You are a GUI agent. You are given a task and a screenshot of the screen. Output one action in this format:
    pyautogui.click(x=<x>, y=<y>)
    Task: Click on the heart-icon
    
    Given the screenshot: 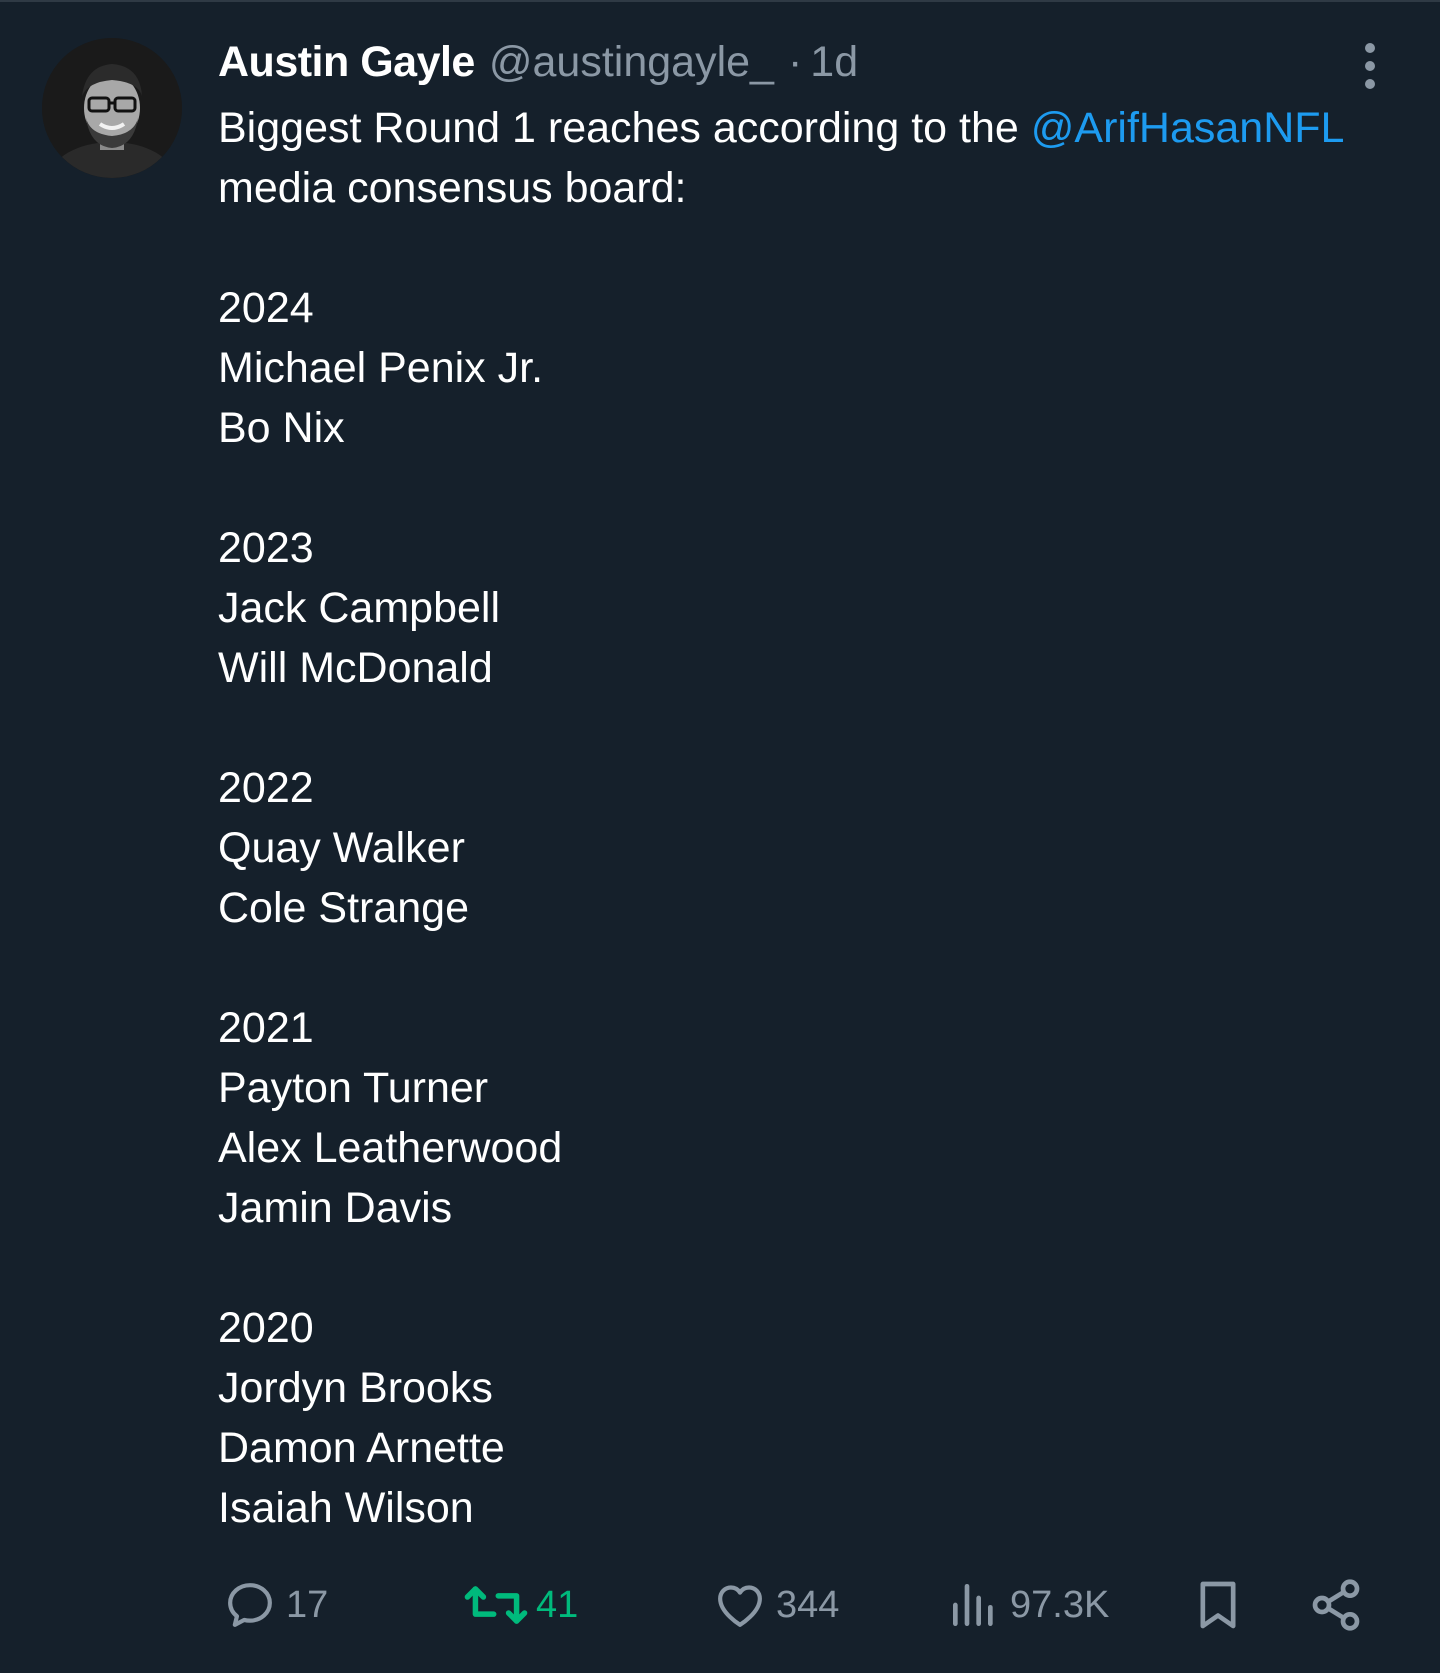 What is the action you would take?
    pyautogui.click(x=740, y=1606)
    